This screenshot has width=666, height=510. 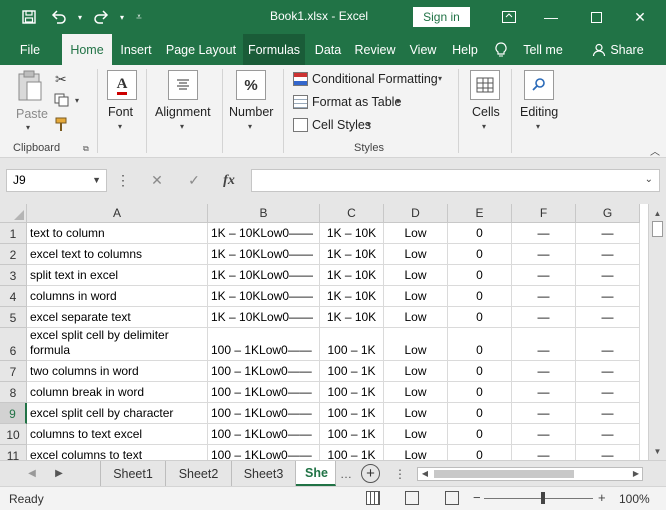 I want to click on customize-icon: ⩡, so click(x=139, y=17).